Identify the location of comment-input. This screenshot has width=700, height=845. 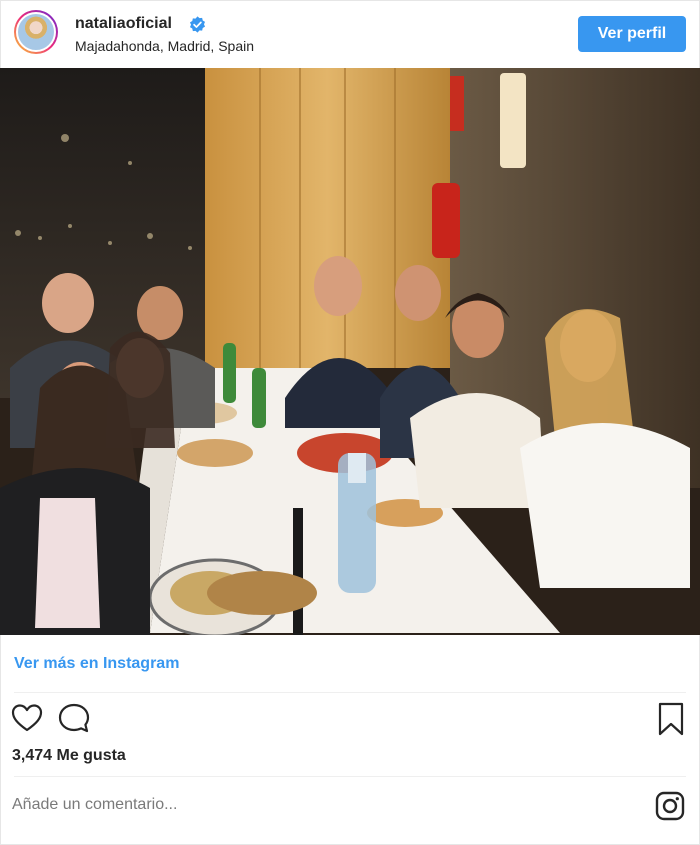
(312, 805).